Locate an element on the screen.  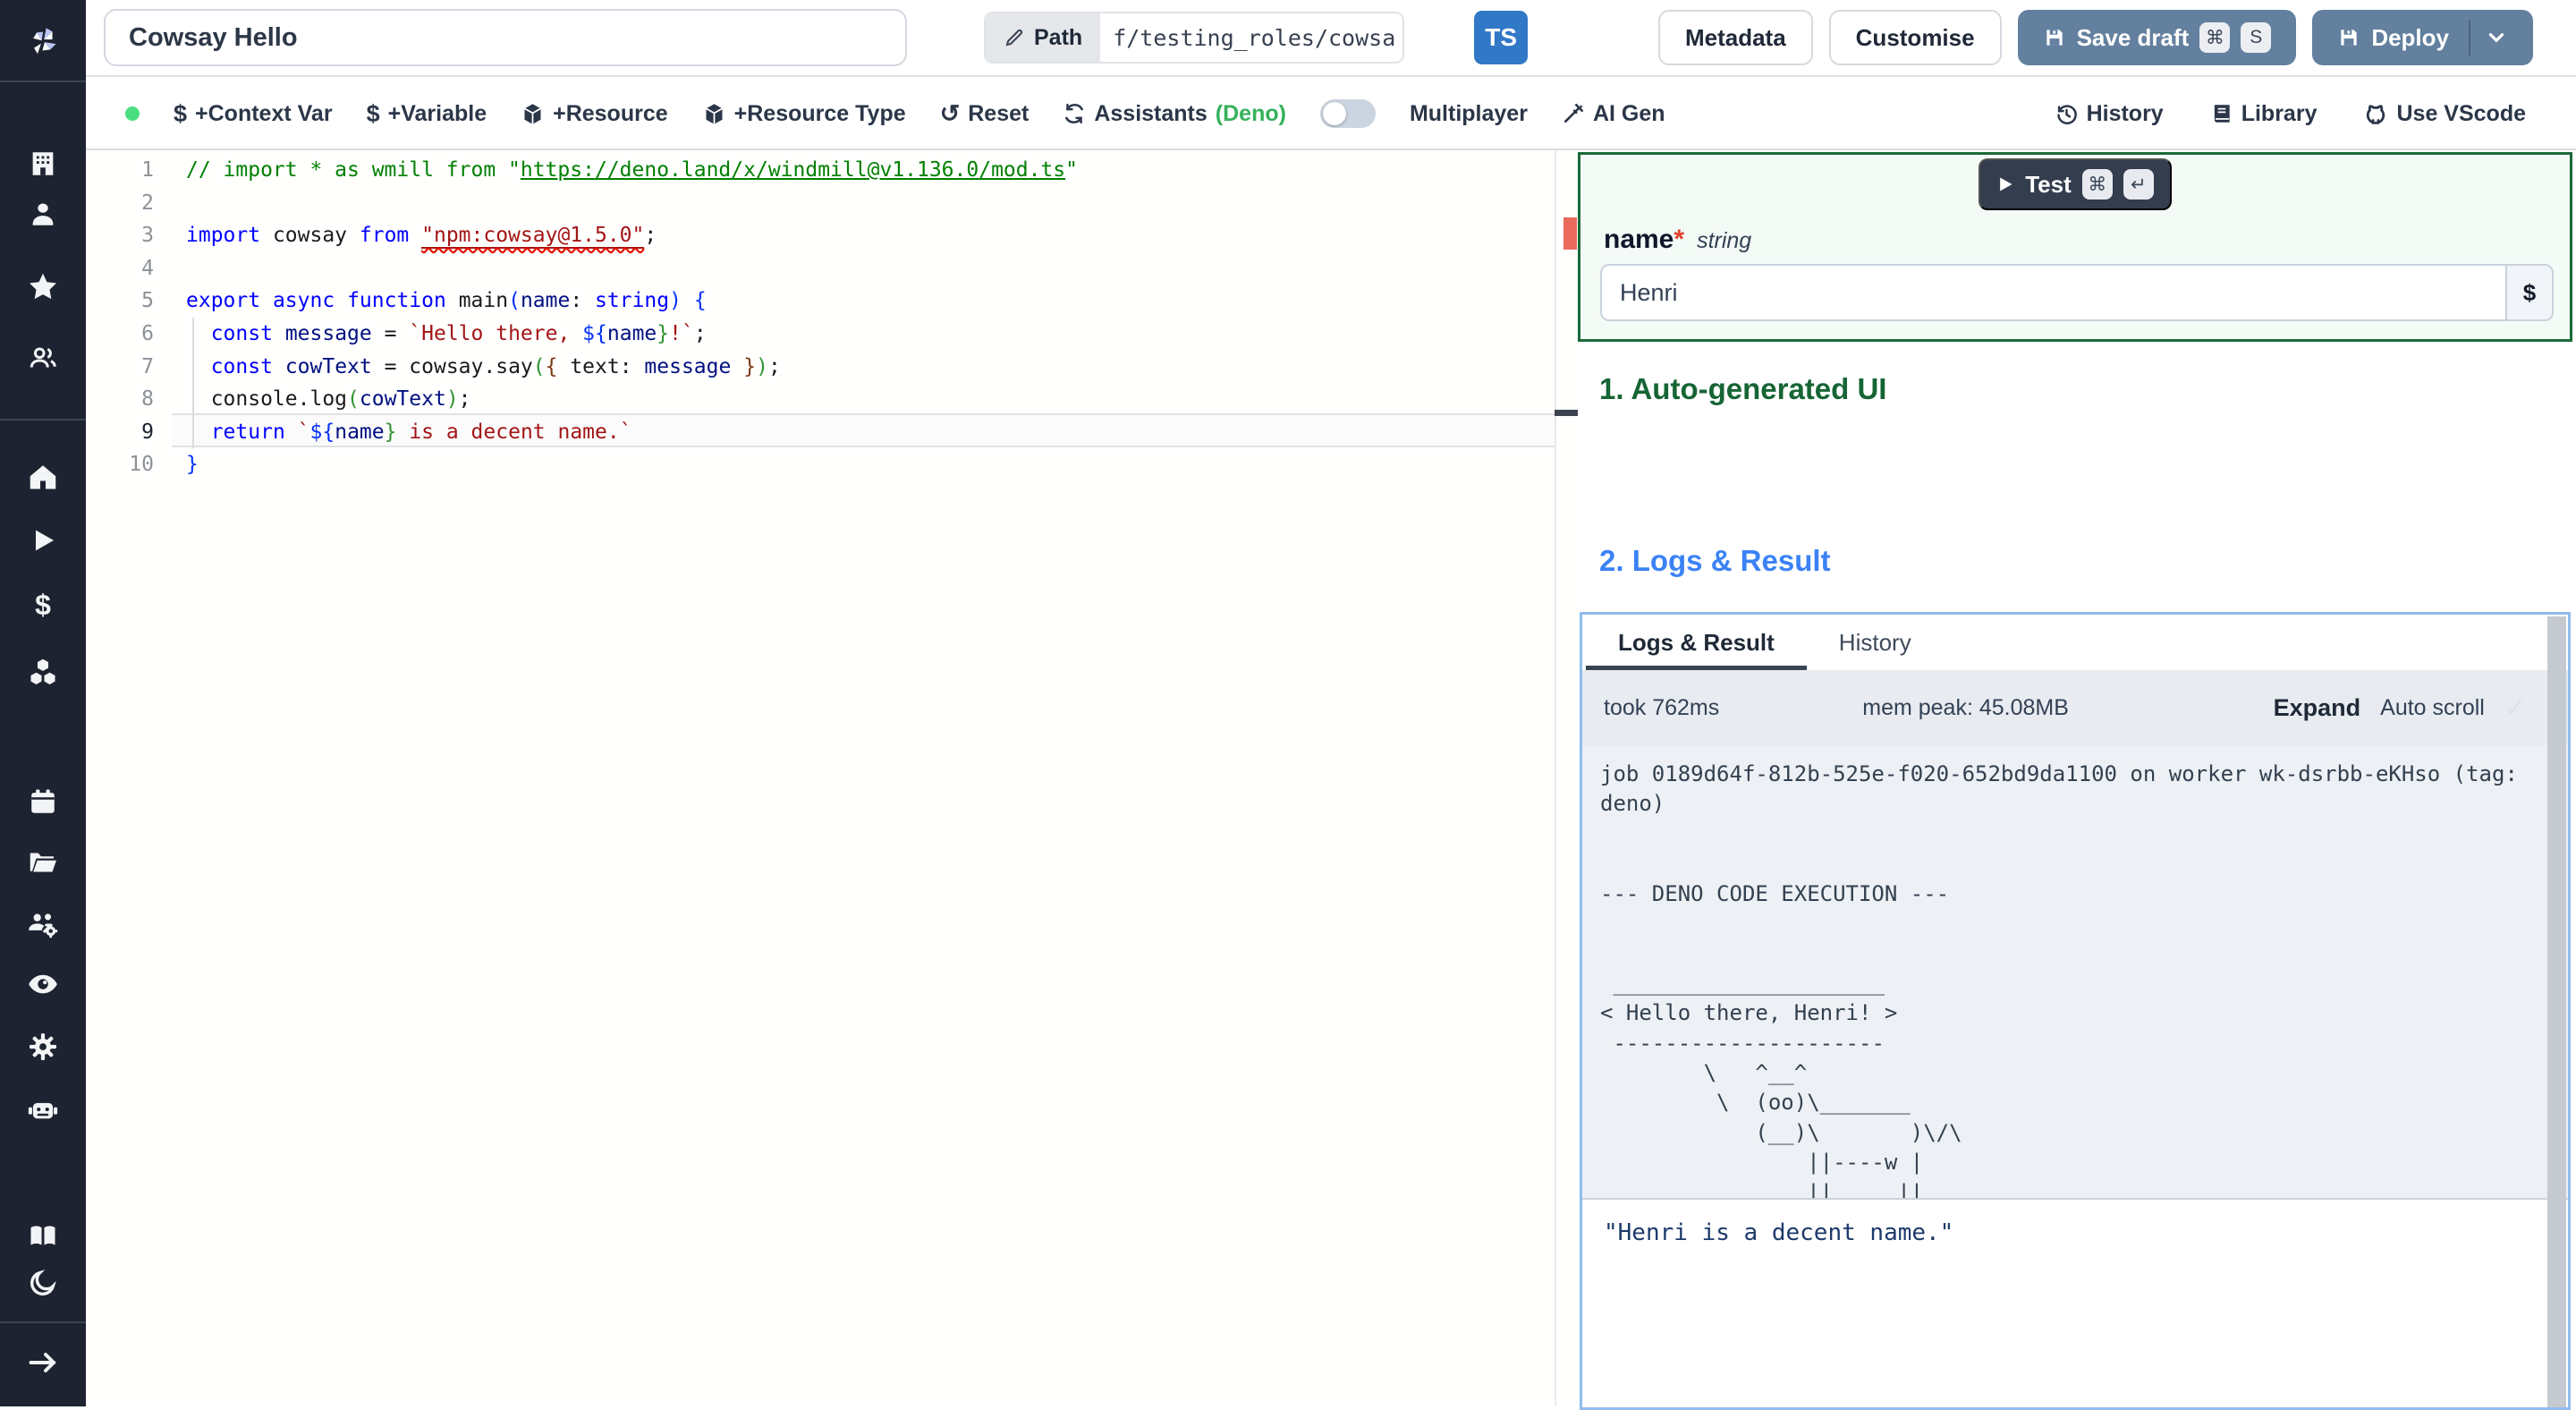
ai-gen-button: AI Gen is located at coordinates (1613, 114).